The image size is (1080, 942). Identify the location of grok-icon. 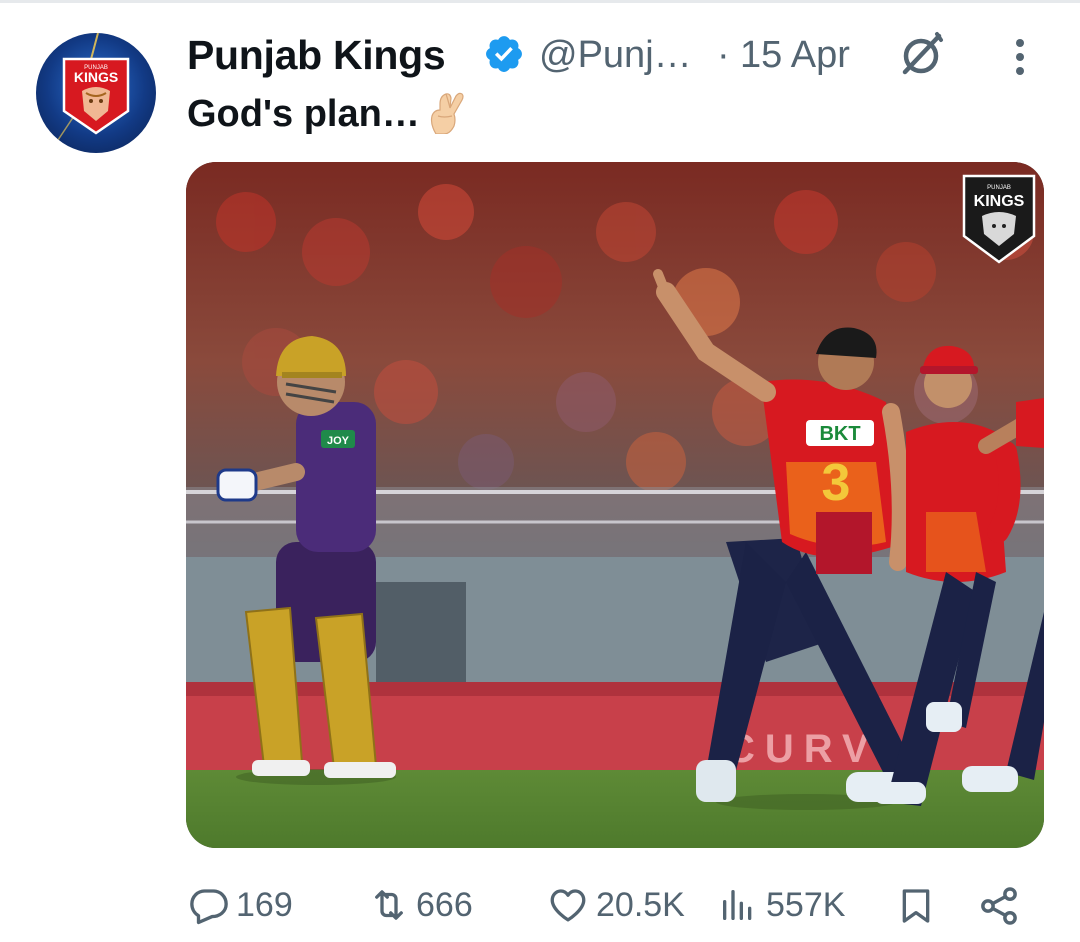
(921, 54).